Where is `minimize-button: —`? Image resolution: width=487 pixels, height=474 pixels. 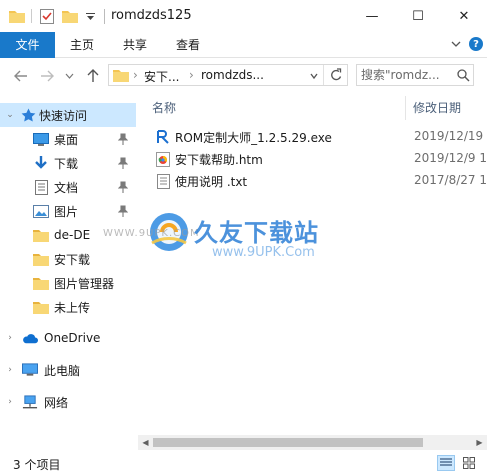 minimize-button: — is located at coordinates (372, 16).